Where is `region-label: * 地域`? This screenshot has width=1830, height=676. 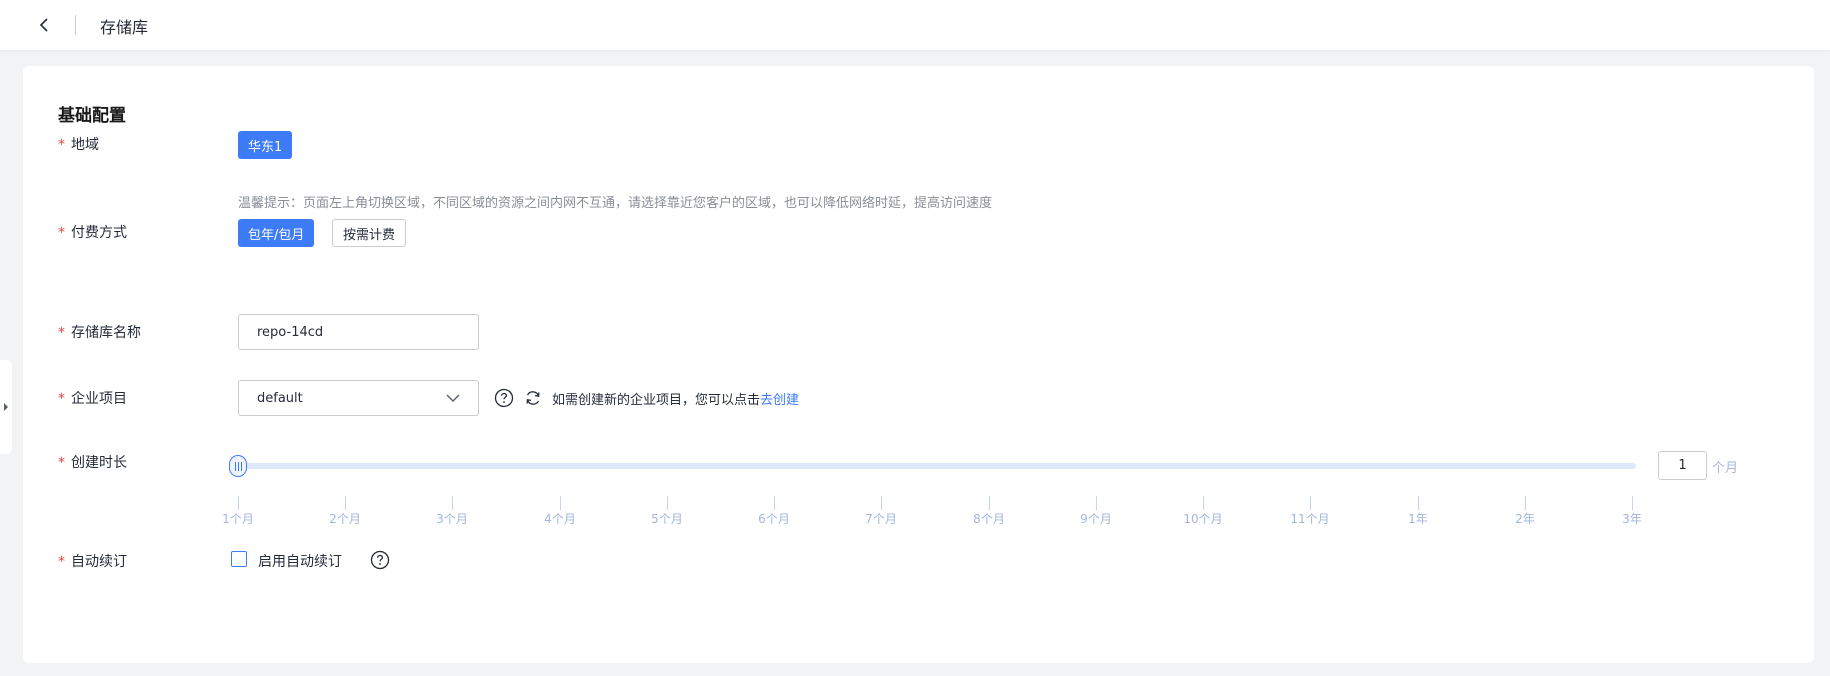
region-label: * 地域 is located at coordinates (78, 145).